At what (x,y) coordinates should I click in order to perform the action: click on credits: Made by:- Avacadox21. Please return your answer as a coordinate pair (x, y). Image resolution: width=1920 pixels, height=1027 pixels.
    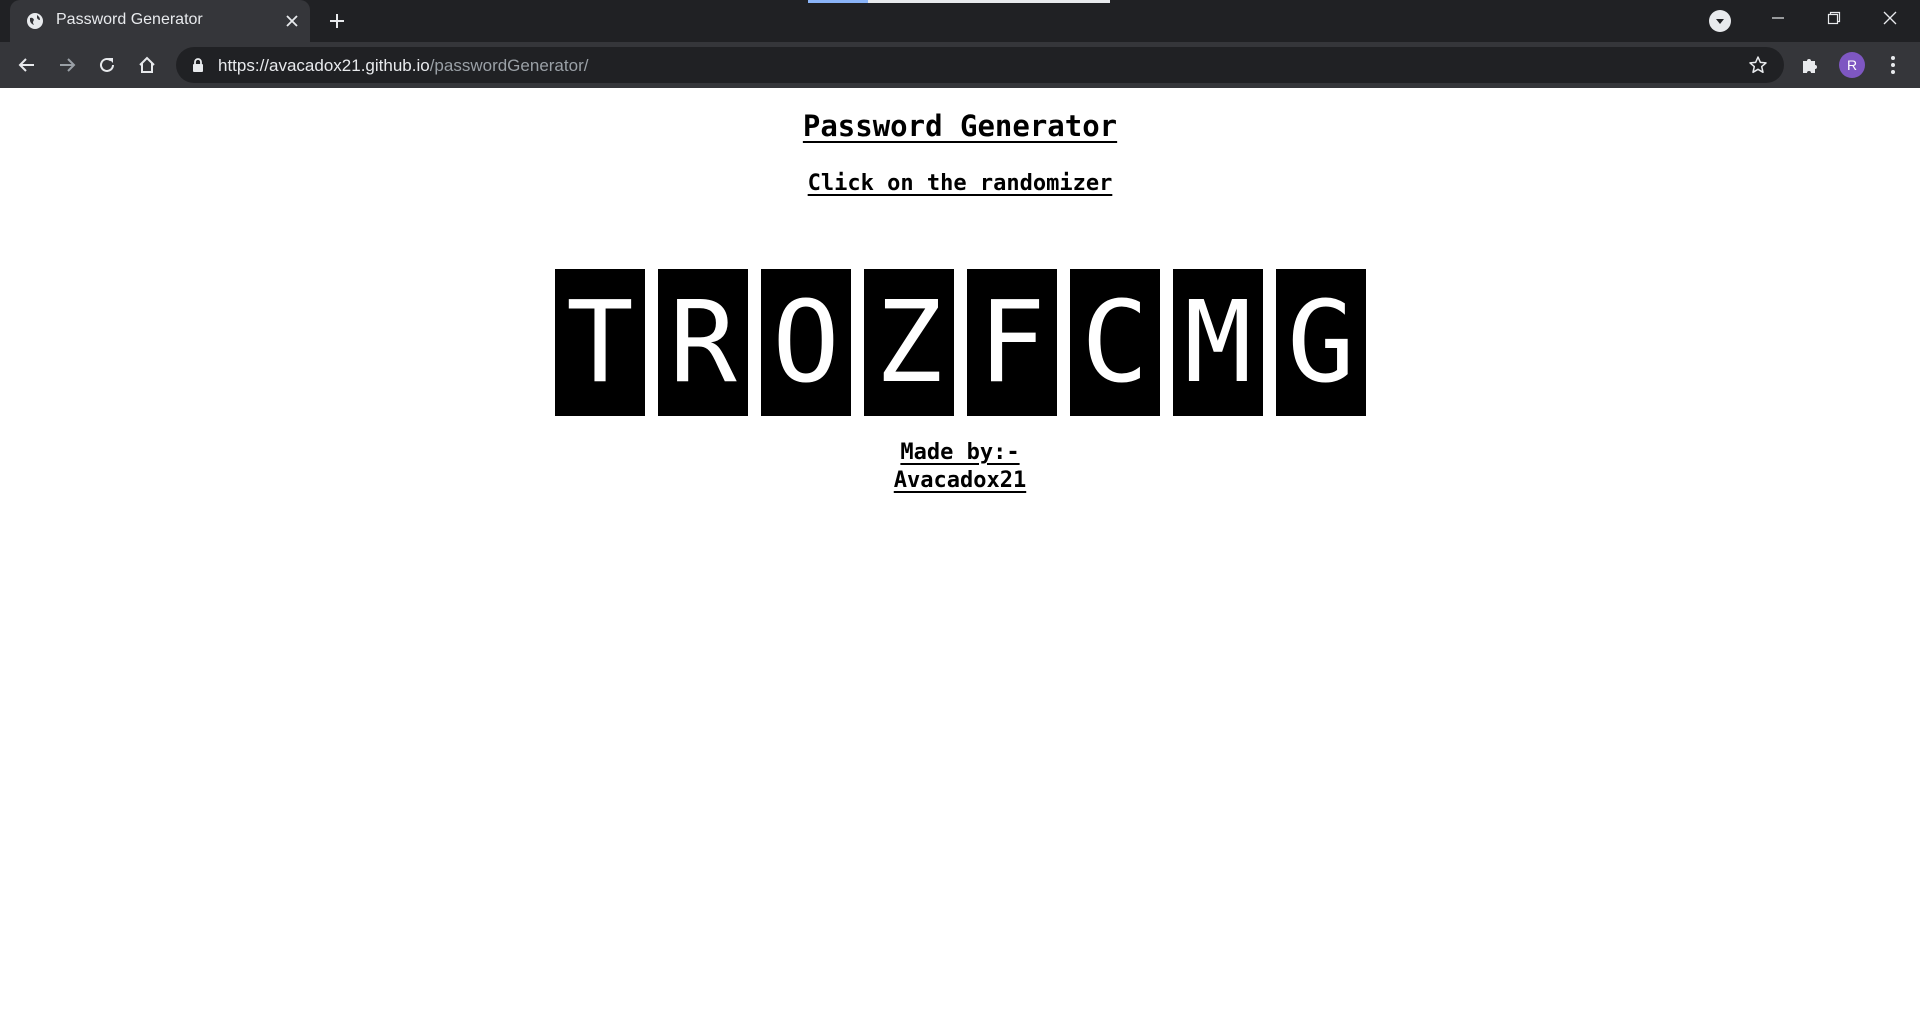
    Looking at the image, I should click on (960, 467).